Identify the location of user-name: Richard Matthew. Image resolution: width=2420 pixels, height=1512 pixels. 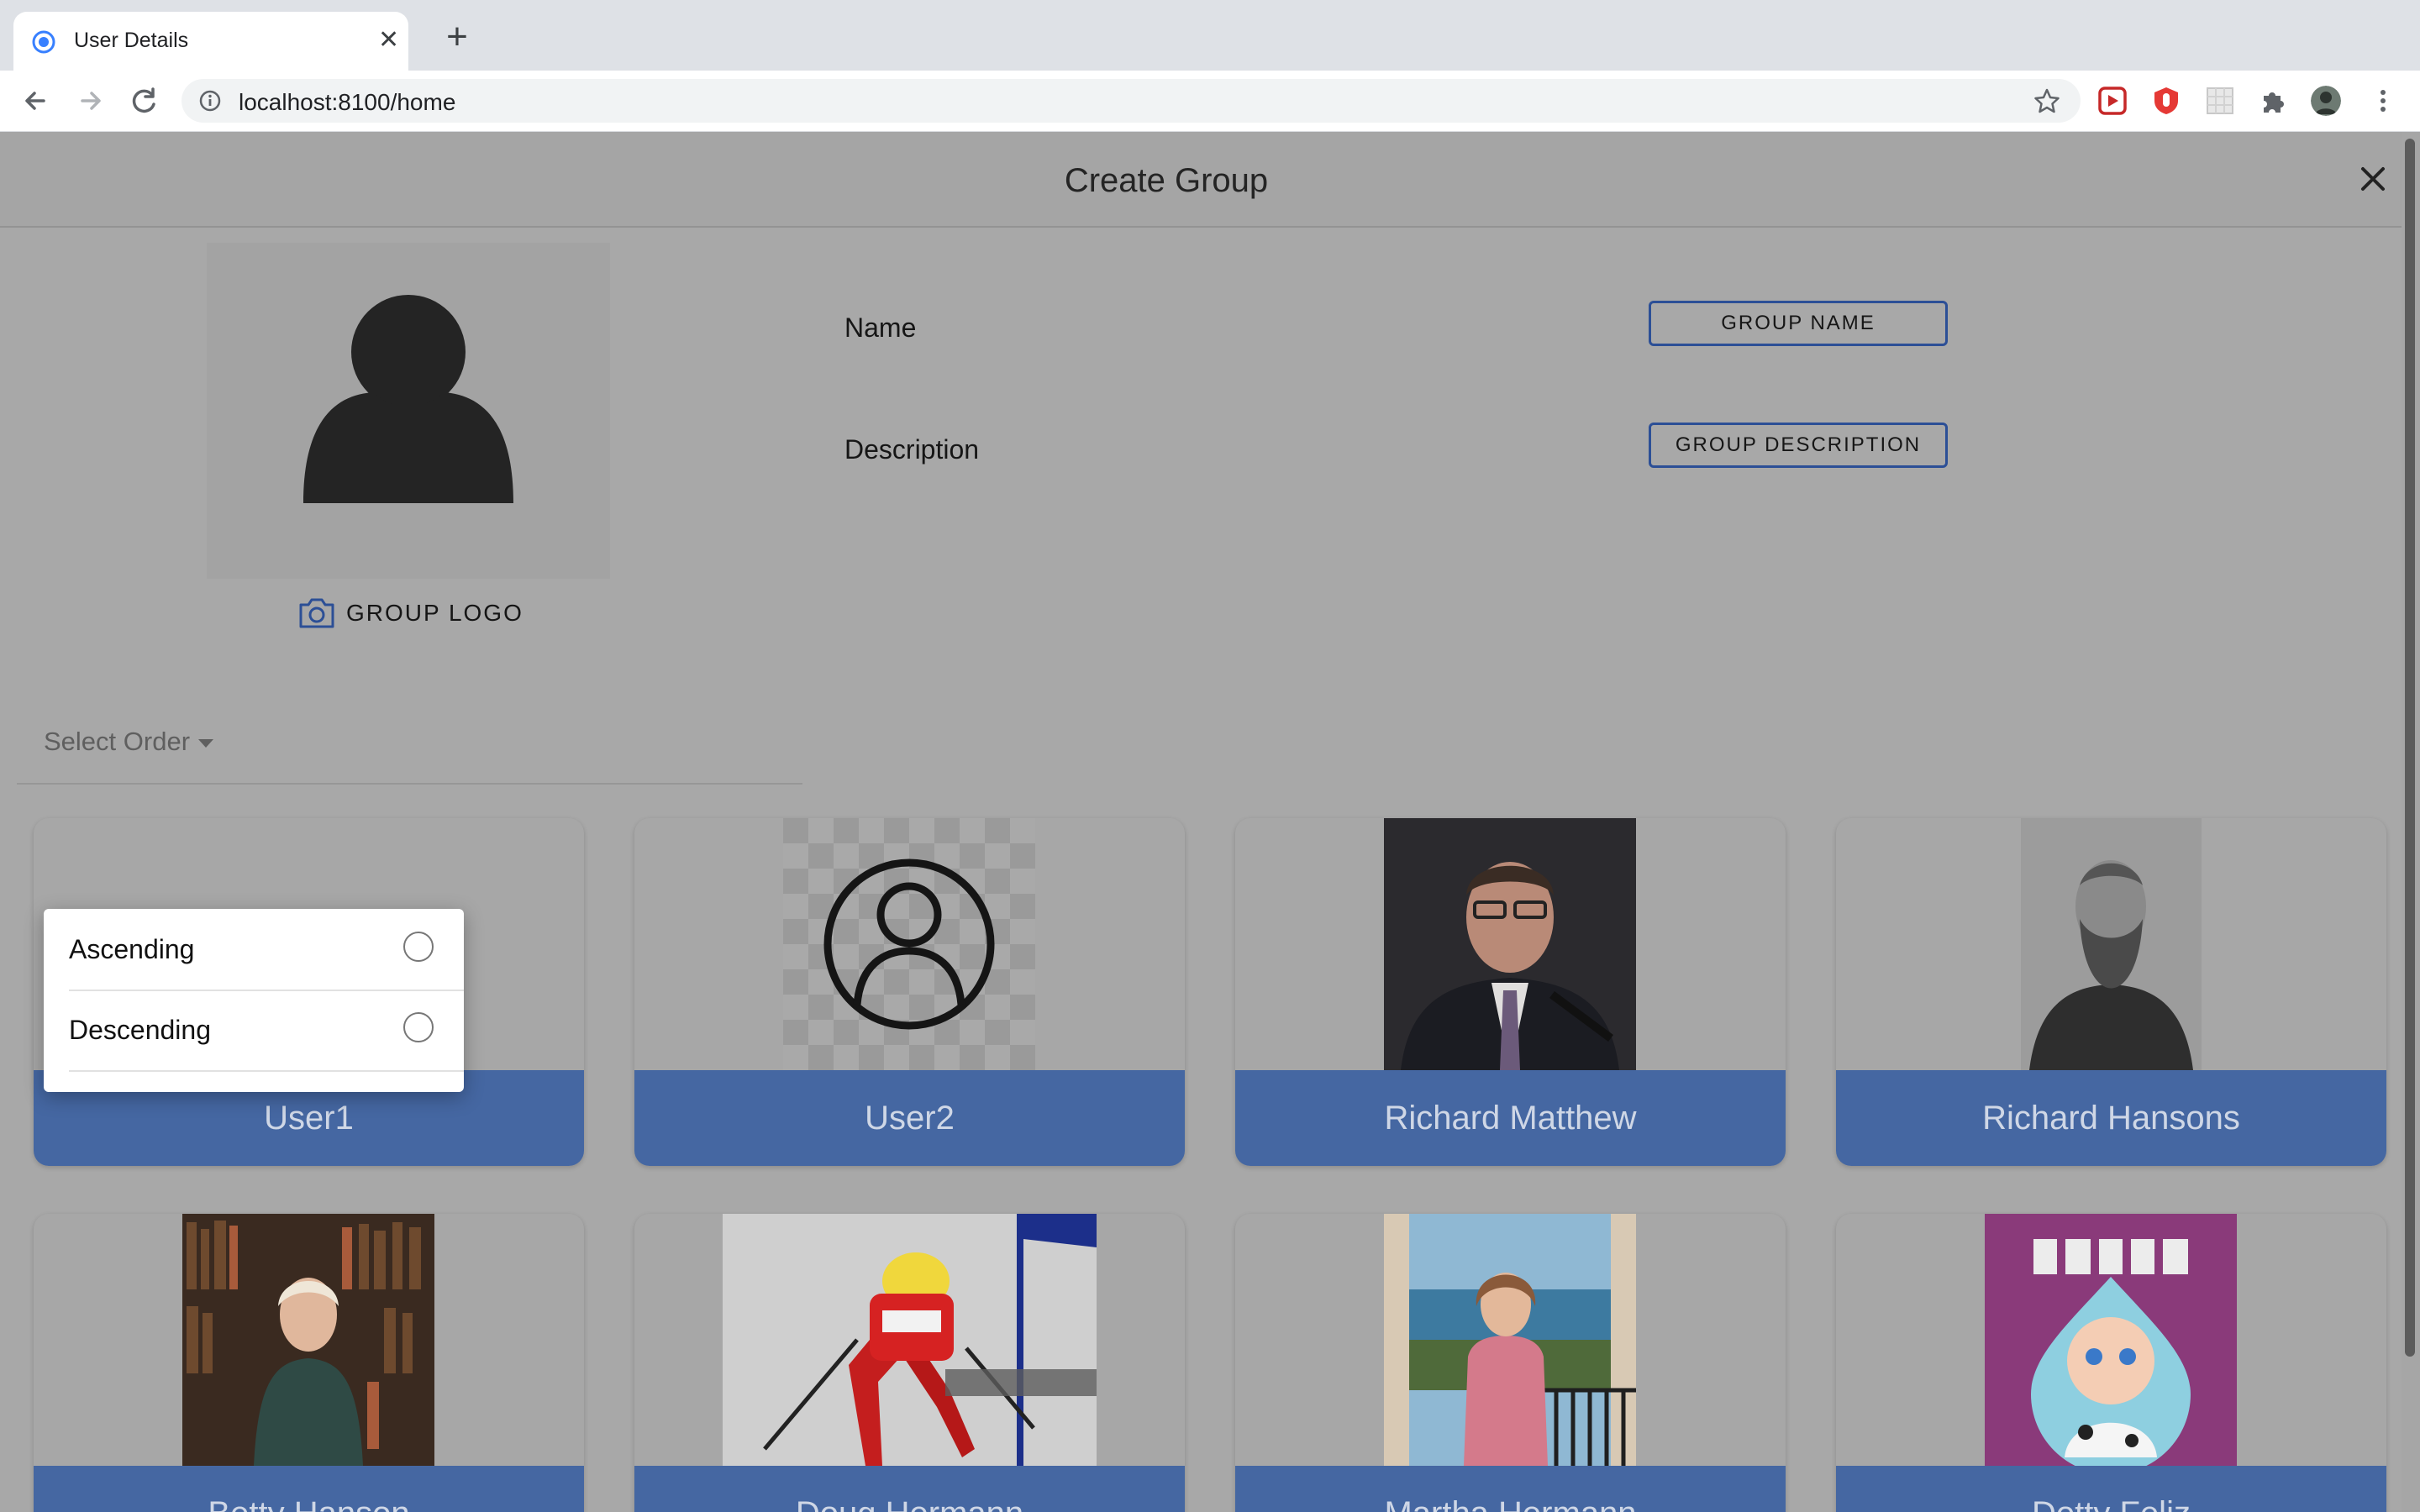
(1510, 1118).